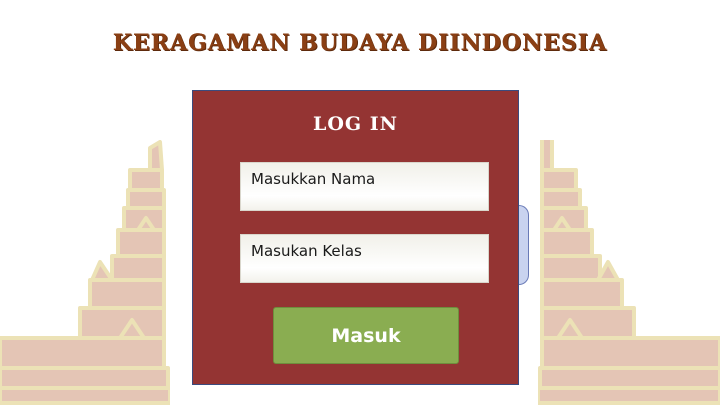 This screenshot has width=720, height=405. Describe the element at coordinates (355, 124) in the screenshot. I see `login-heading: LOG IN` at that location.